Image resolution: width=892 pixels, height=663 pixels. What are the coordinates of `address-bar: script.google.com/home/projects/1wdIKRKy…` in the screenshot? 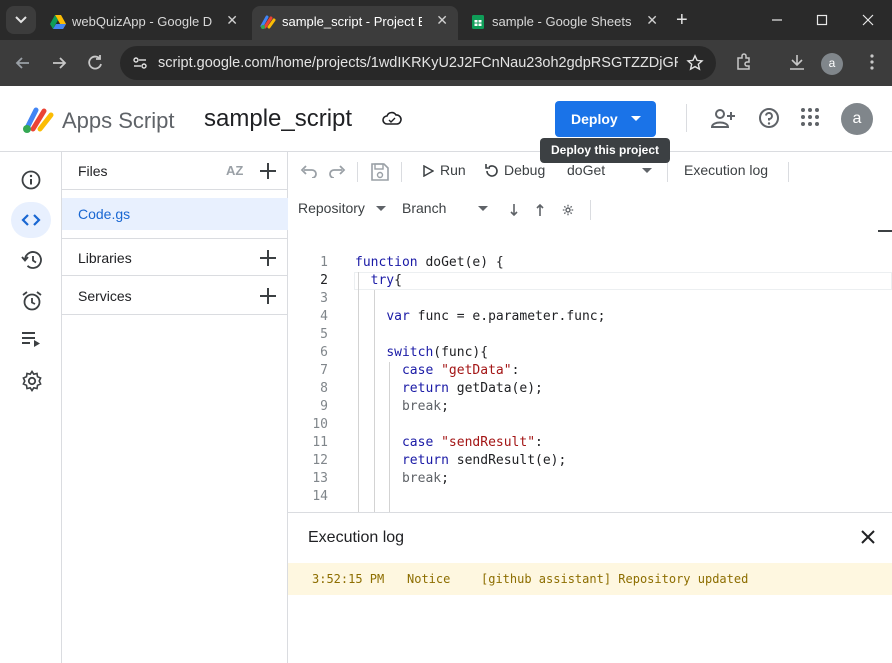 It's located at (418, 63).